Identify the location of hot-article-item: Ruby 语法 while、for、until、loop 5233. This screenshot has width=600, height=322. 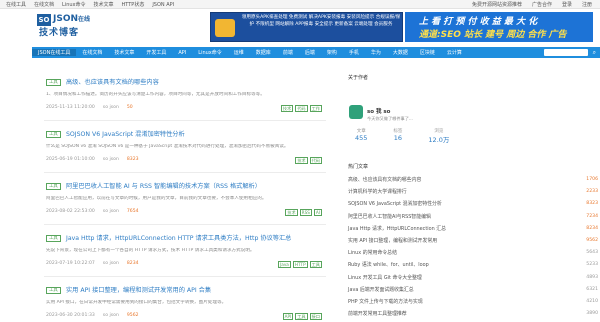
(473, 268).